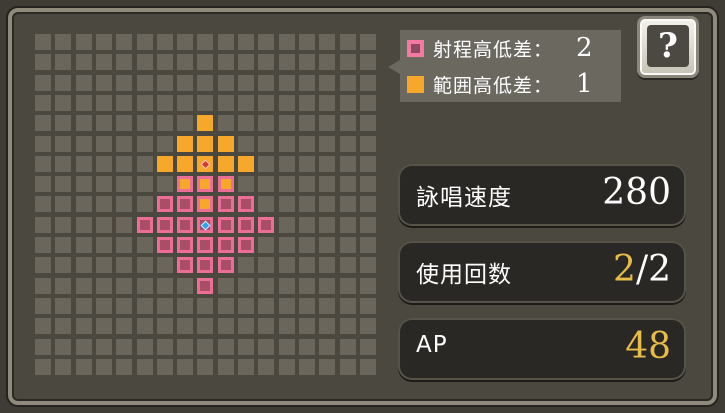  Describe the element at coordinates (636, 192) in the screenshot. I see `cast-speed-value: 280` at that location.